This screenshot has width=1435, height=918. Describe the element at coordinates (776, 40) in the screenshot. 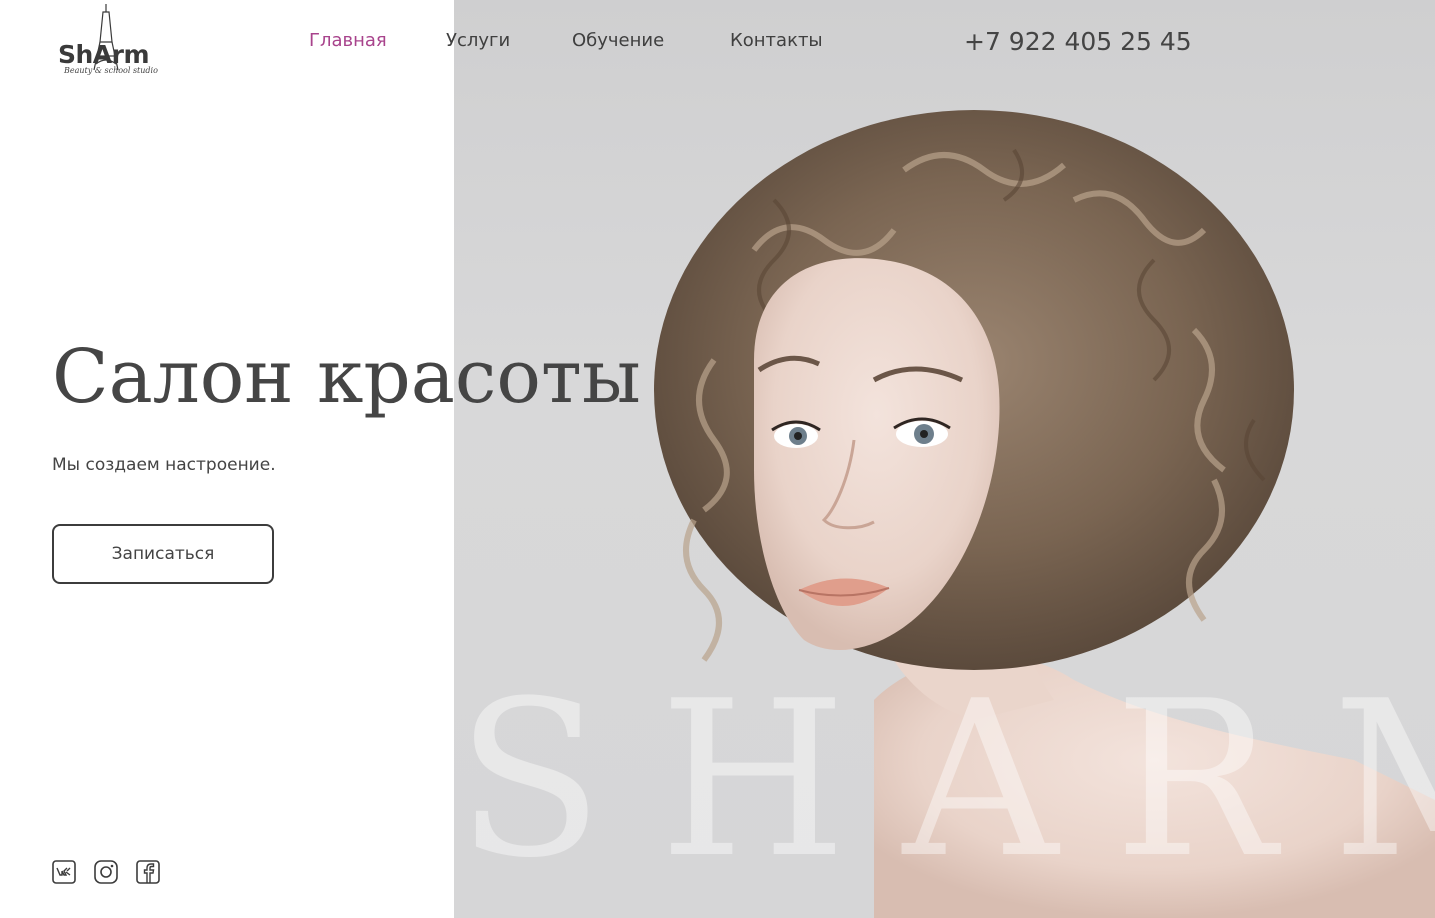

I see `nav-link-contacts: Контакты` at that location.